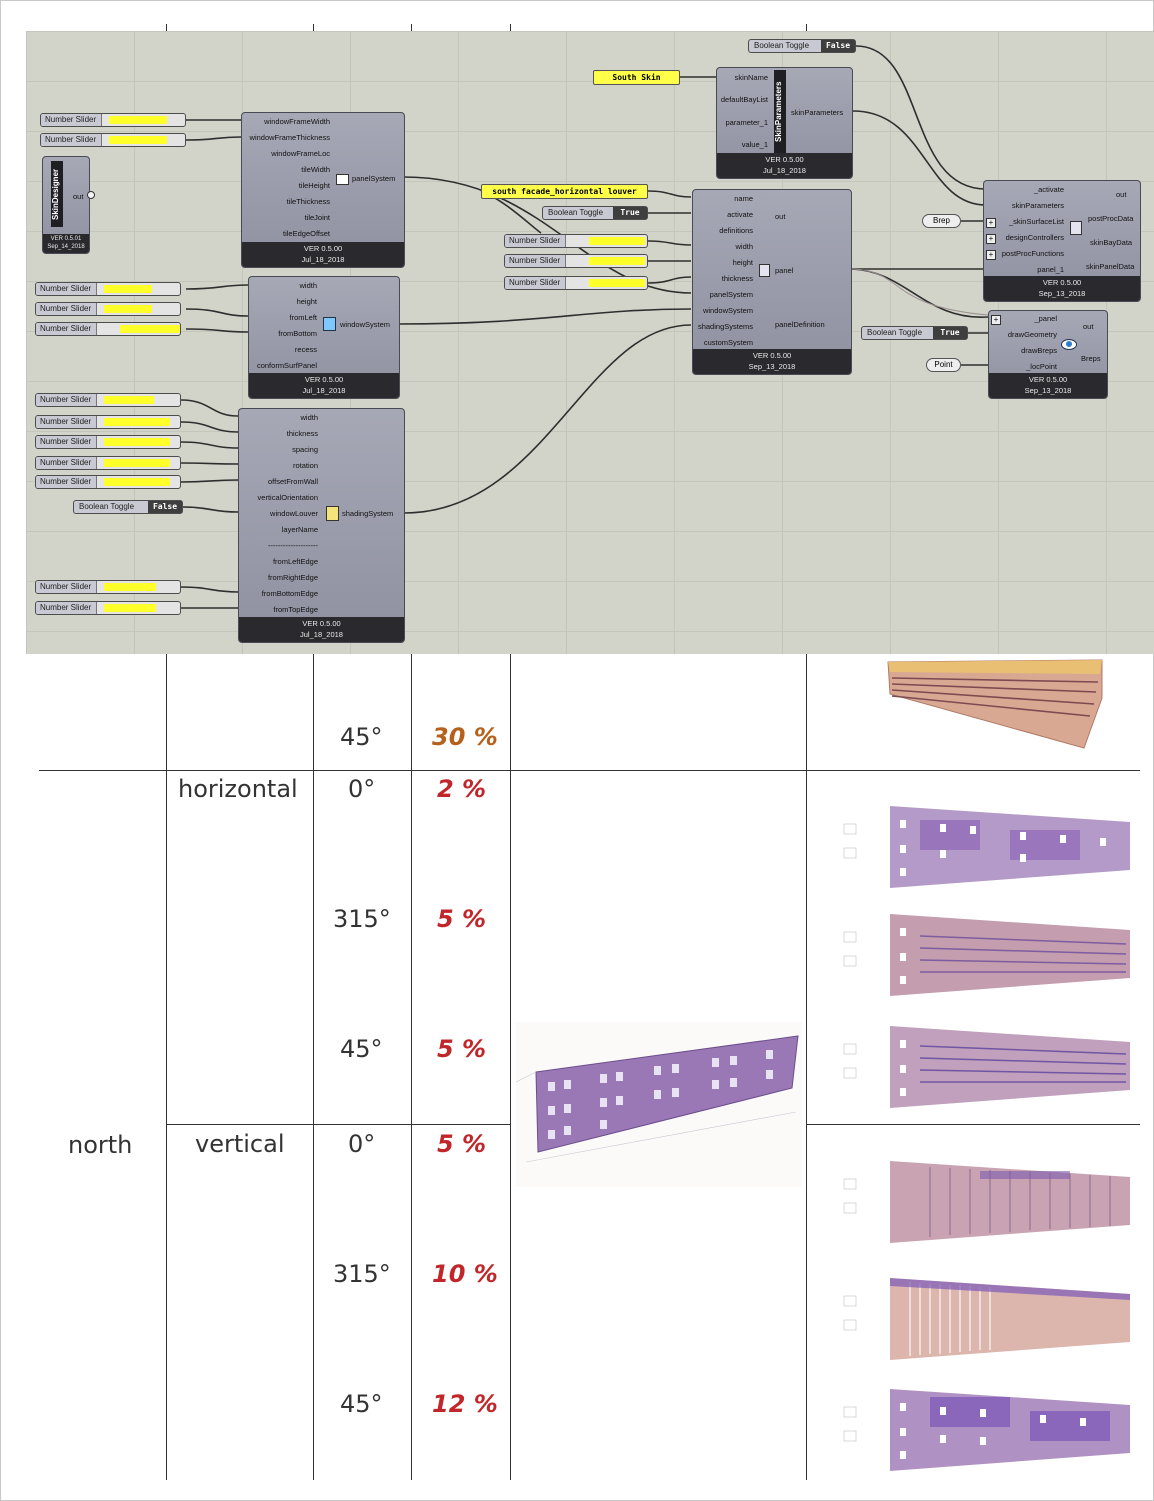 This screenshot has height=1501, width=1154. Describe the element at coordinates (297, 333) in the screenshot. I see `input-label: fromBottom` at that location.